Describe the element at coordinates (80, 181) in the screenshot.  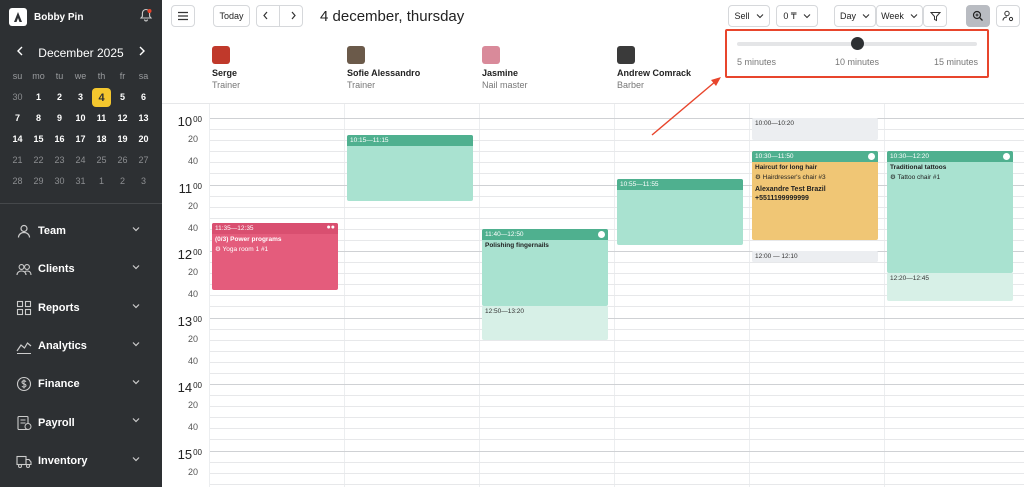
I see `calendar-day: 31` at that location.